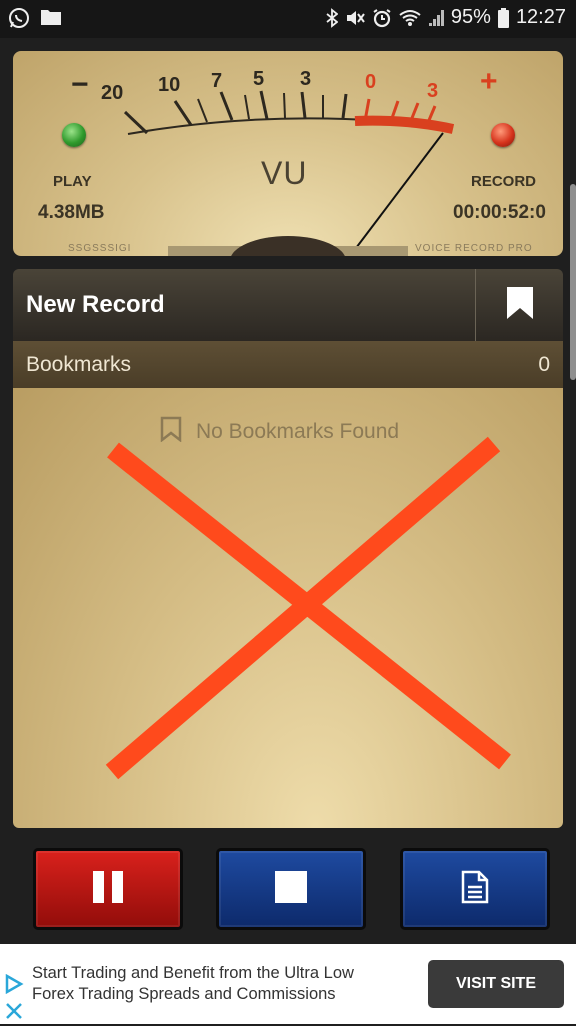 Image resolution: width=576 pixels, height=1026 pixels. I want to click on record-title: New Record, so click(95, 305).